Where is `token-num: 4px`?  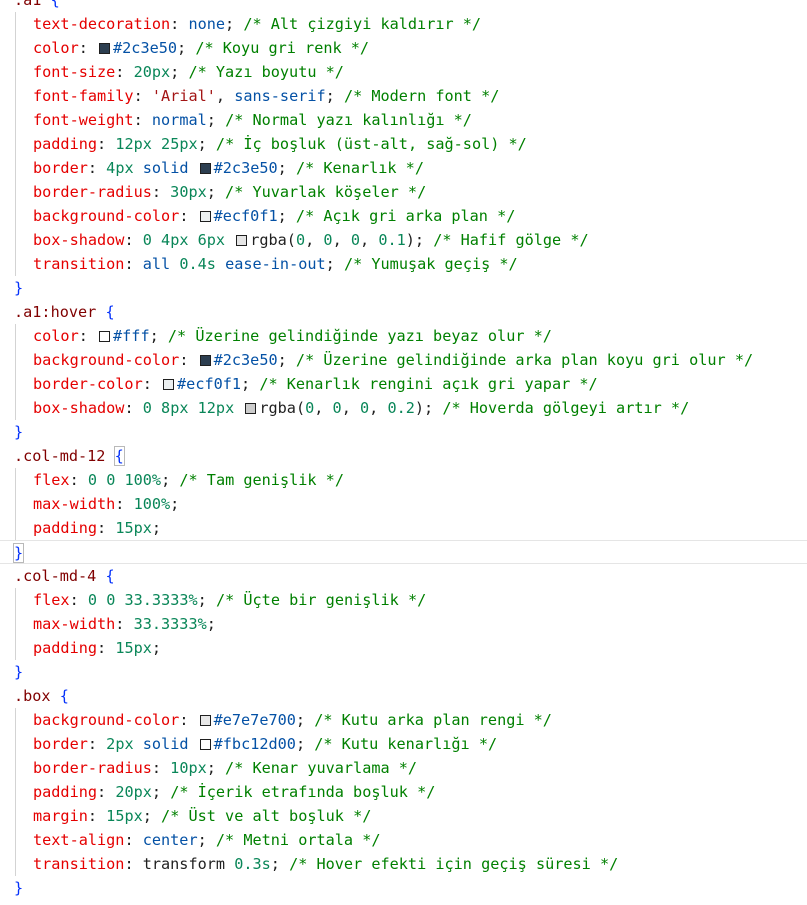
token-num: 4px is located at coordinates (120, 168).